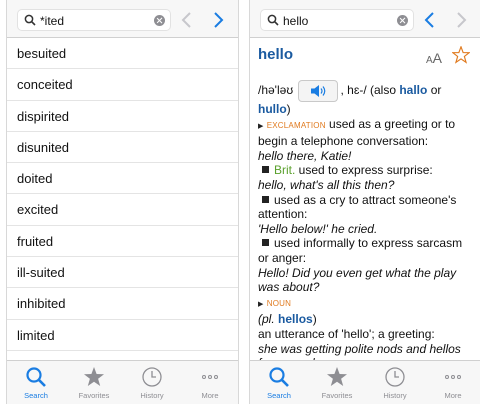 Image resolution: width=480 pixels, height=404 pixels. What do you see at coordinates (305, 155) in the screenshot?
I see `example-text: hello there, Katie!` at bounding box center [305, 155].